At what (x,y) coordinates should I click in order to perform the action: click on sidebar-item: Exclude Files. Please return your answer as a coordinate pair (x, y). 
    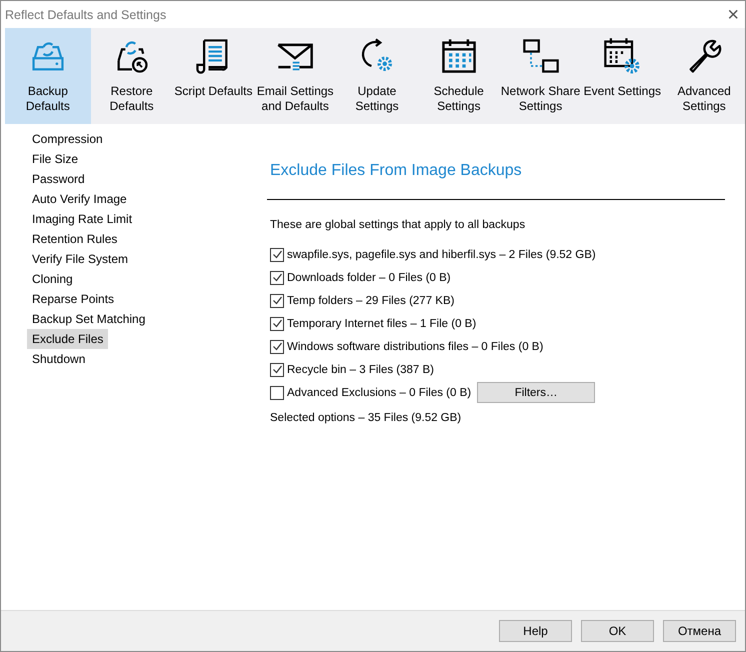
    Looking at the image, I should click on (67, 339).